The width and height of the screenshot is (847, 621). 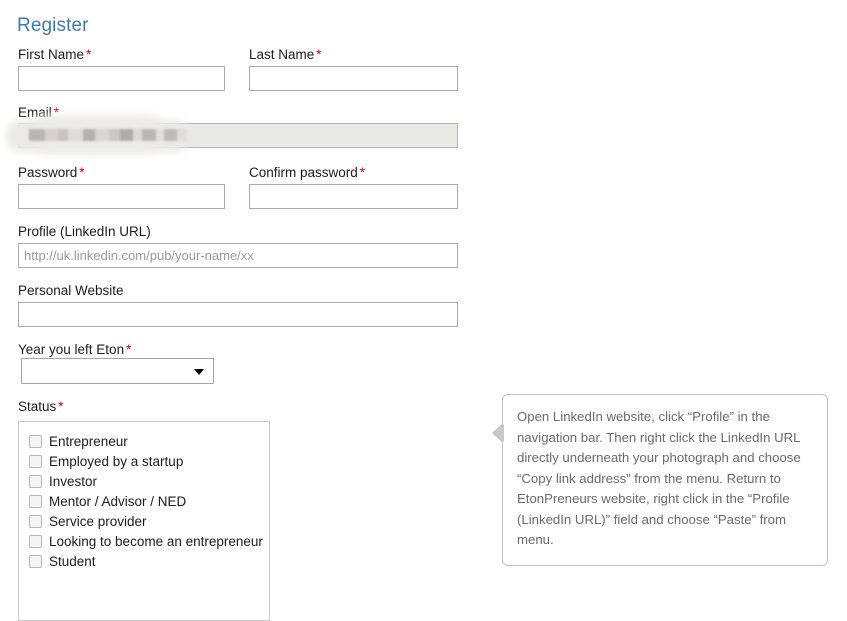 What do you see at coordinates (35, 112) in the screenshot?
I see `email-label-text: Email` at bounding box center [35, 112].